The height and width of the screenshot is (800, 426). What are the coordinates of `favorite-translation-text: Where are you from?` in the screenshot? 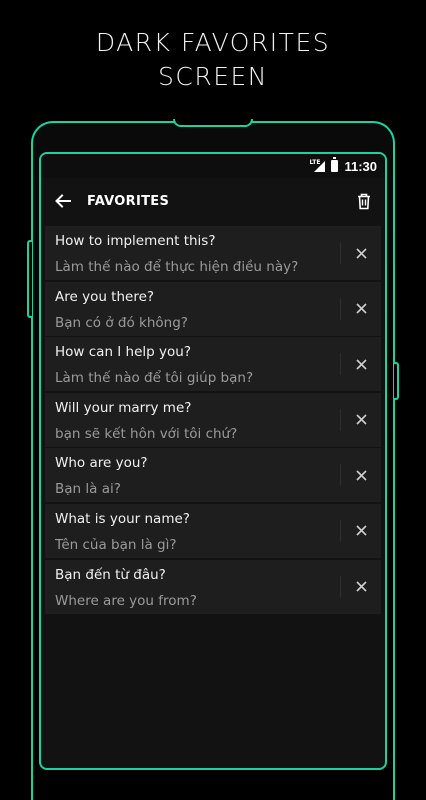 It's located at (126, 600).